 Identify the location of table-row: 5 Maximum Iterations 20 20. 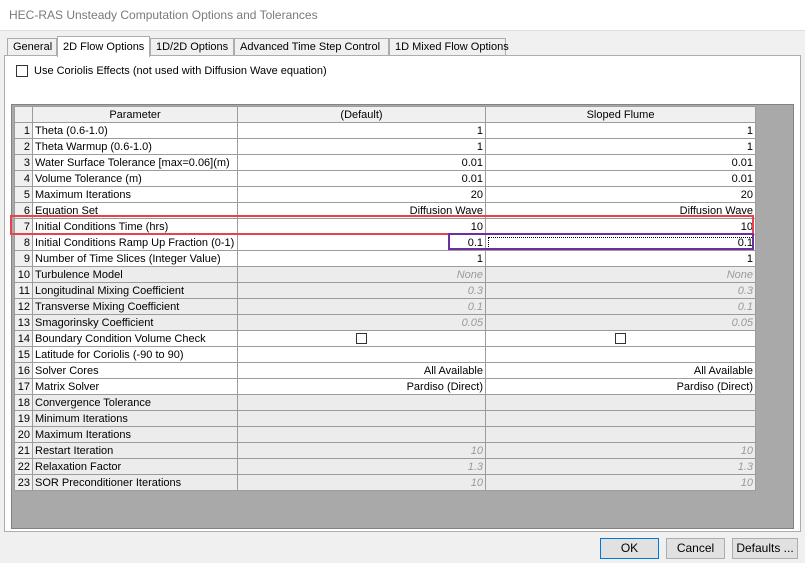
(385, 194).